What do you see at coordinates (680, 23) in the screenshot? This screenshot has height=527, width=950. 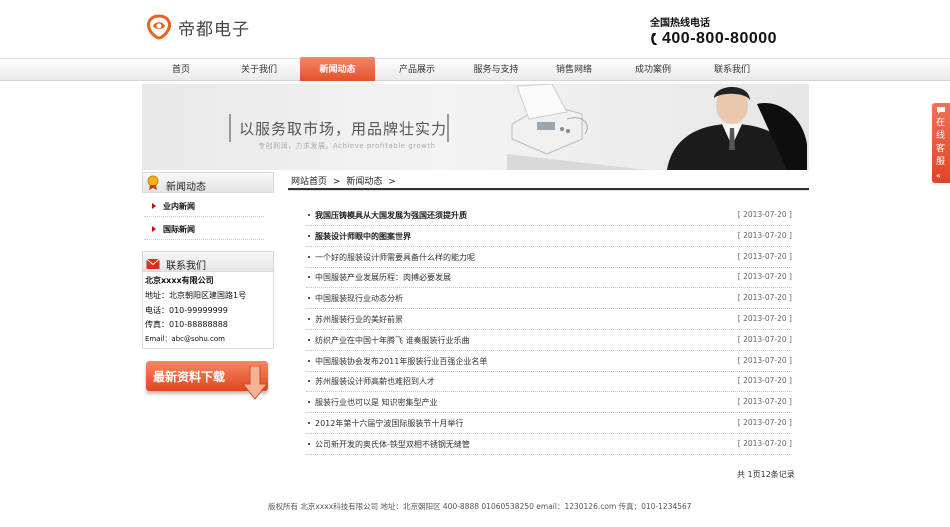 I see `hotline-label: 全国热线电话` at bounding box center [680, 23].